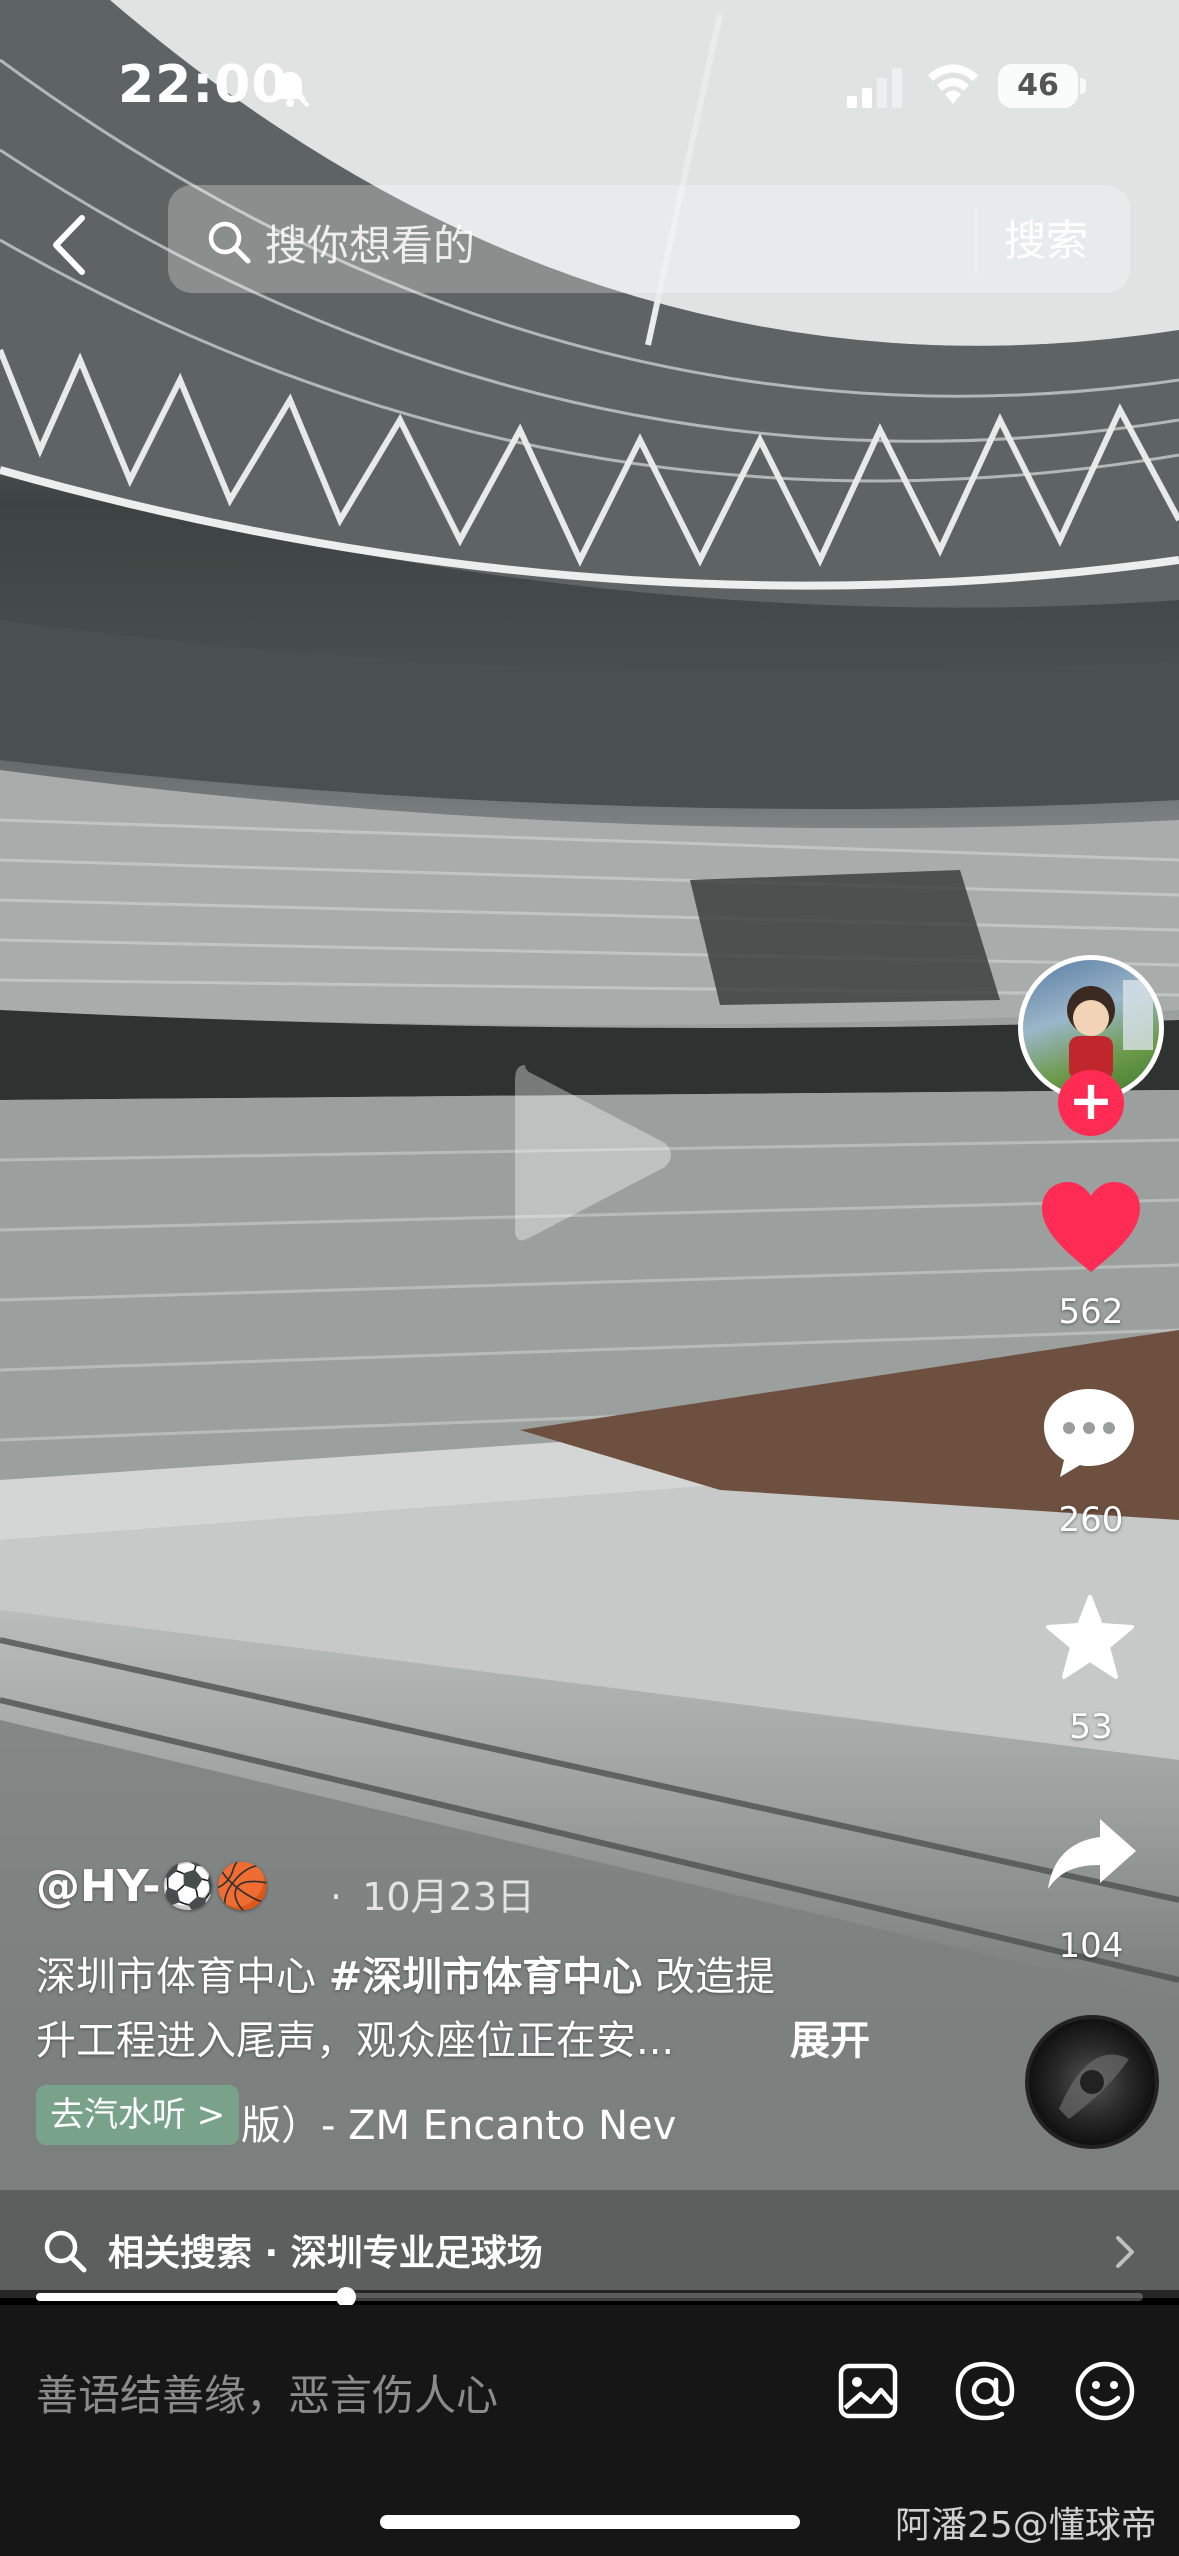 Image resolution: width=1179 pixels, height=2556 pixels. I want to click on music-disc-icon, so click(1092, 2082).